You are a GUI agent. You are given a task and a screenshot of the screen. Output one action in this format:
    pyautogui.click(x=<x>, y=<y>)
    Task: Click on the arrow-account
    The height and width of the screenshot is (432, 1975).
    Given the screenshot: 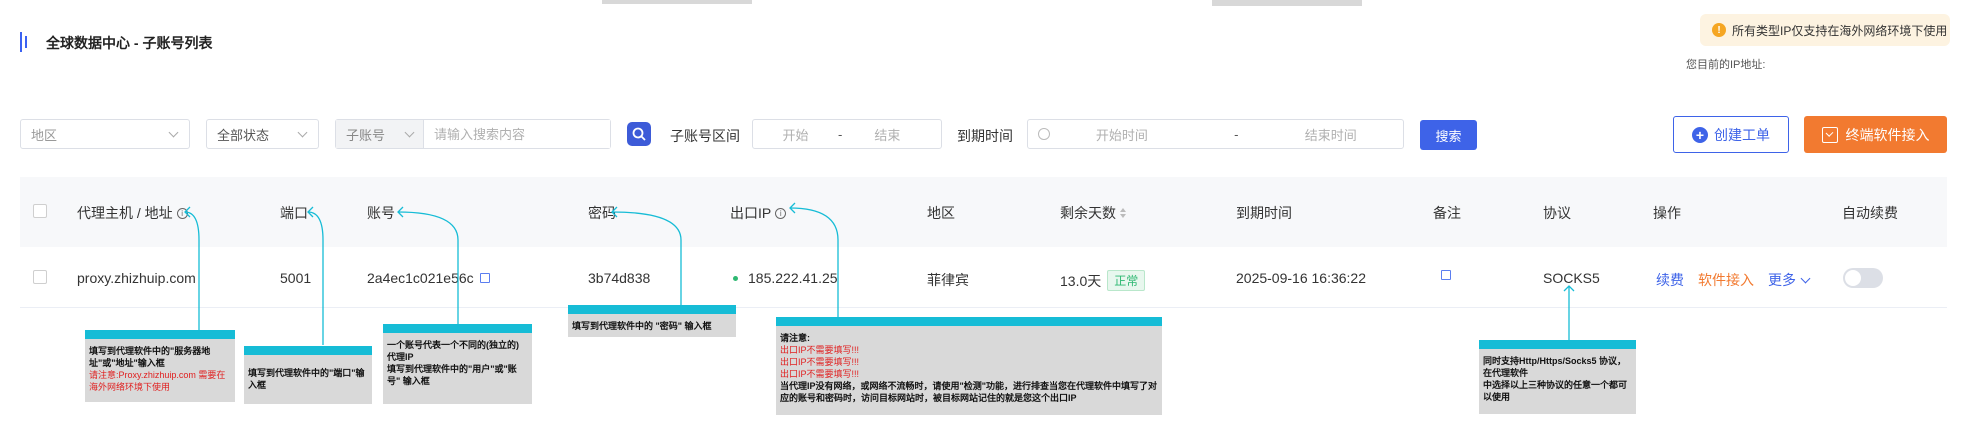 What is the action you would take?
    pyautogui.click(x=428, y=268)
    